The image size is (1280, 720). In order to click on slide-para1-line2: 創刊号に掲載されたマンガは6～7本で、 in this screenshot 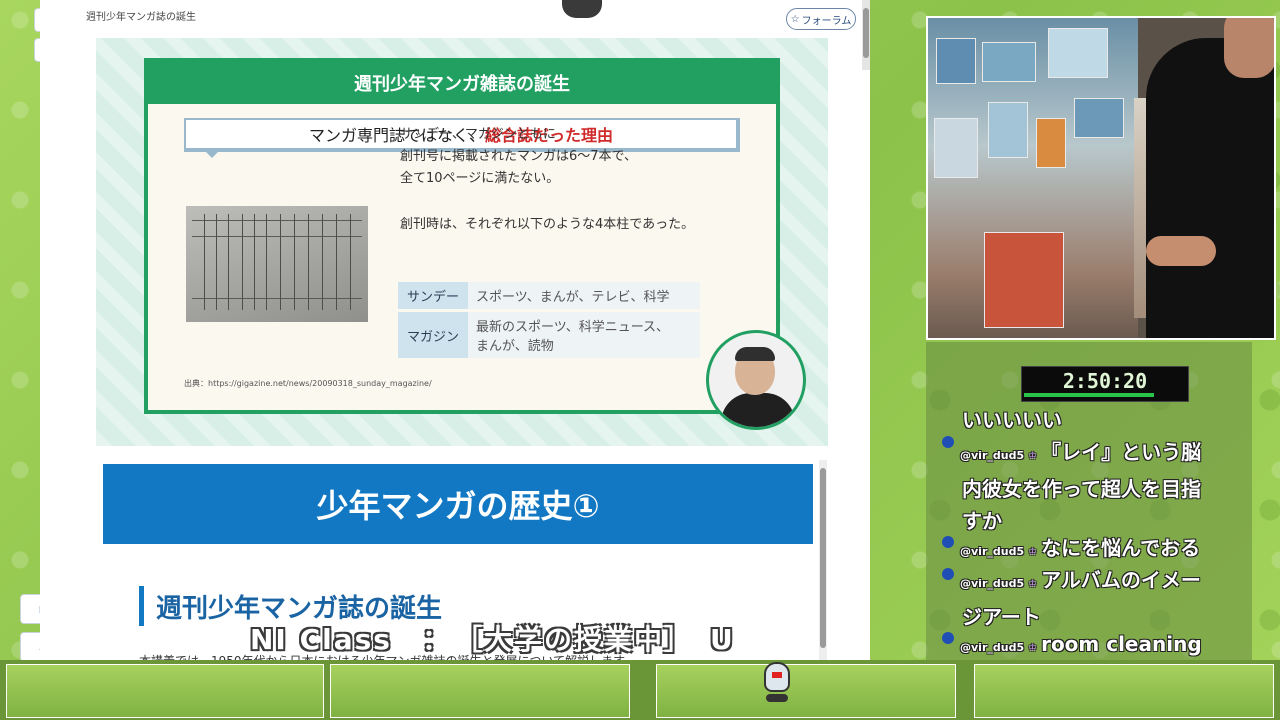, I will do `click(519, 156)`.